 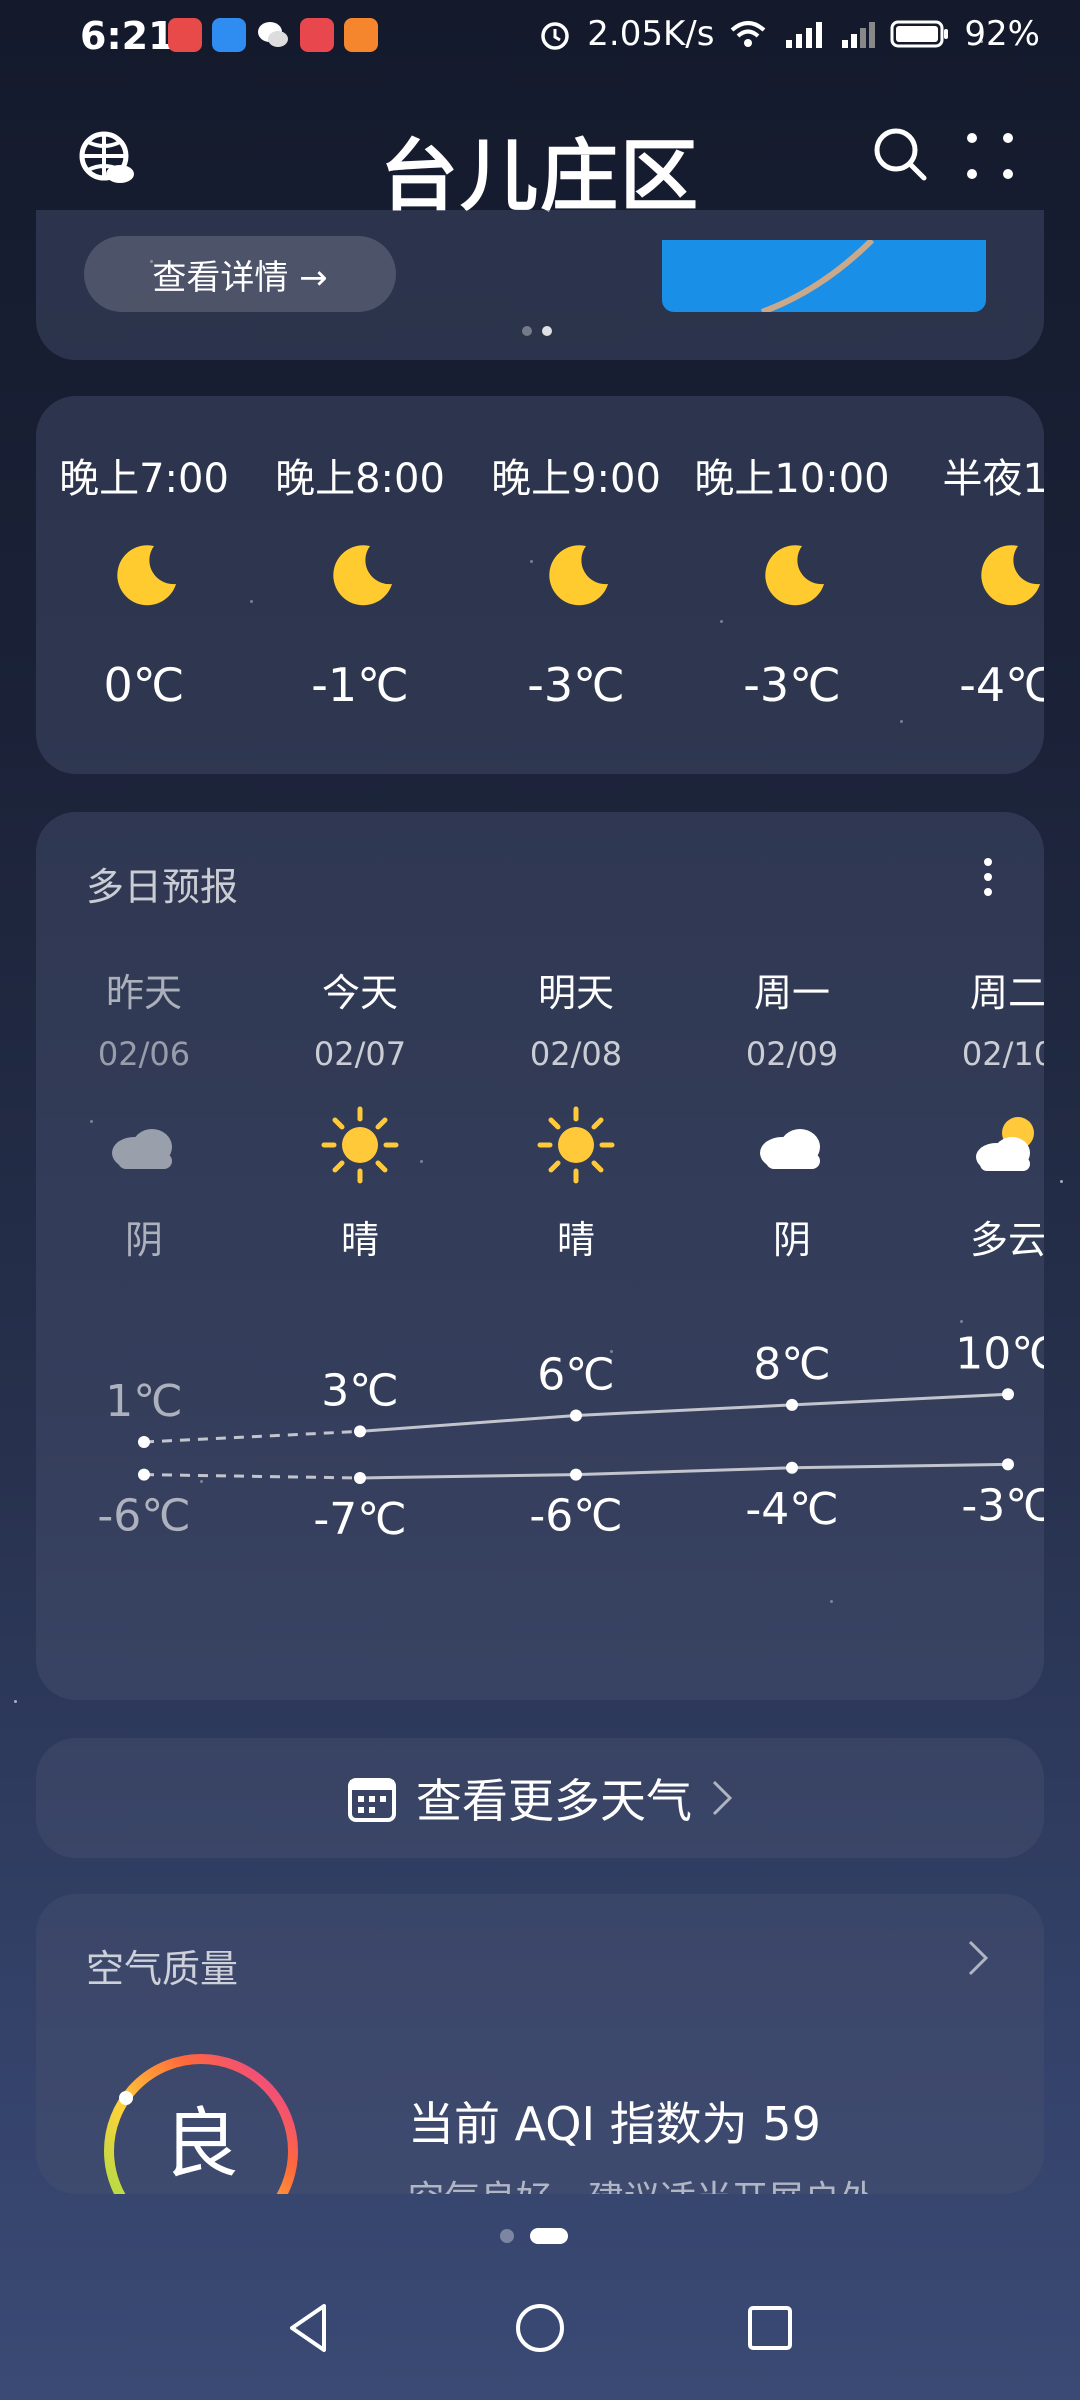 I want to click on wechat-app-icon, so click(x=273, y=35).